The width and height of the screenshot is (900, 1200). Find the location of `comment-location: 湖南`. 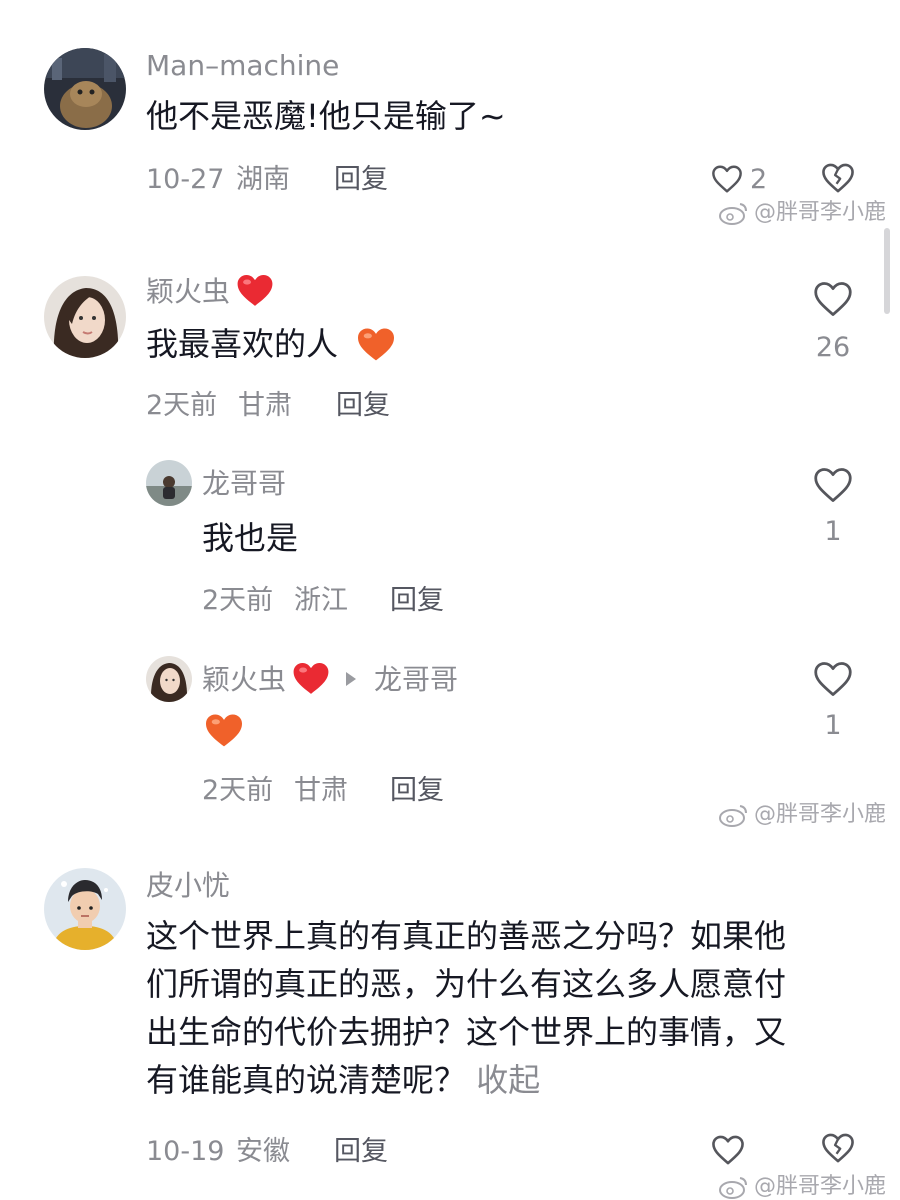

comment-location: 湖南 is located at coordinates (263, 179).